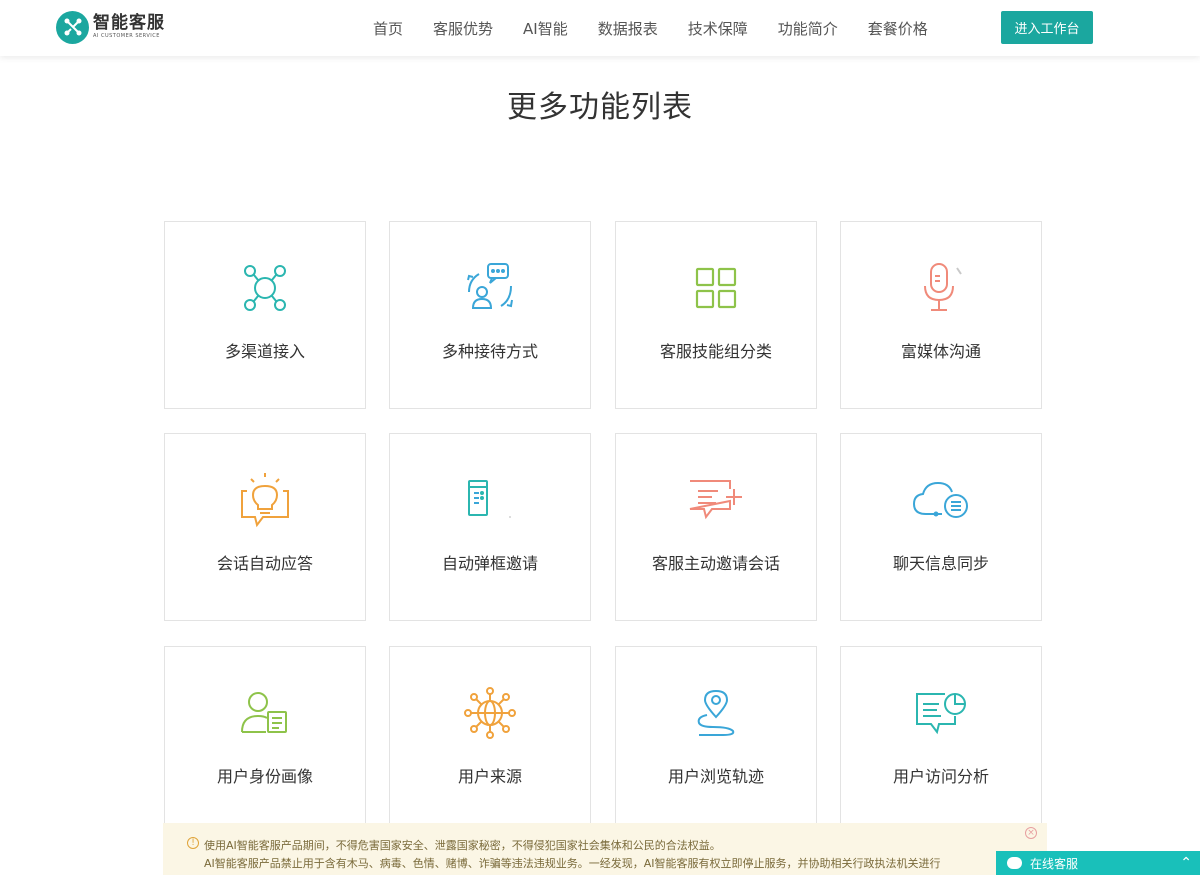  I want to click on user-profile-card-icon, so click(265, 713).